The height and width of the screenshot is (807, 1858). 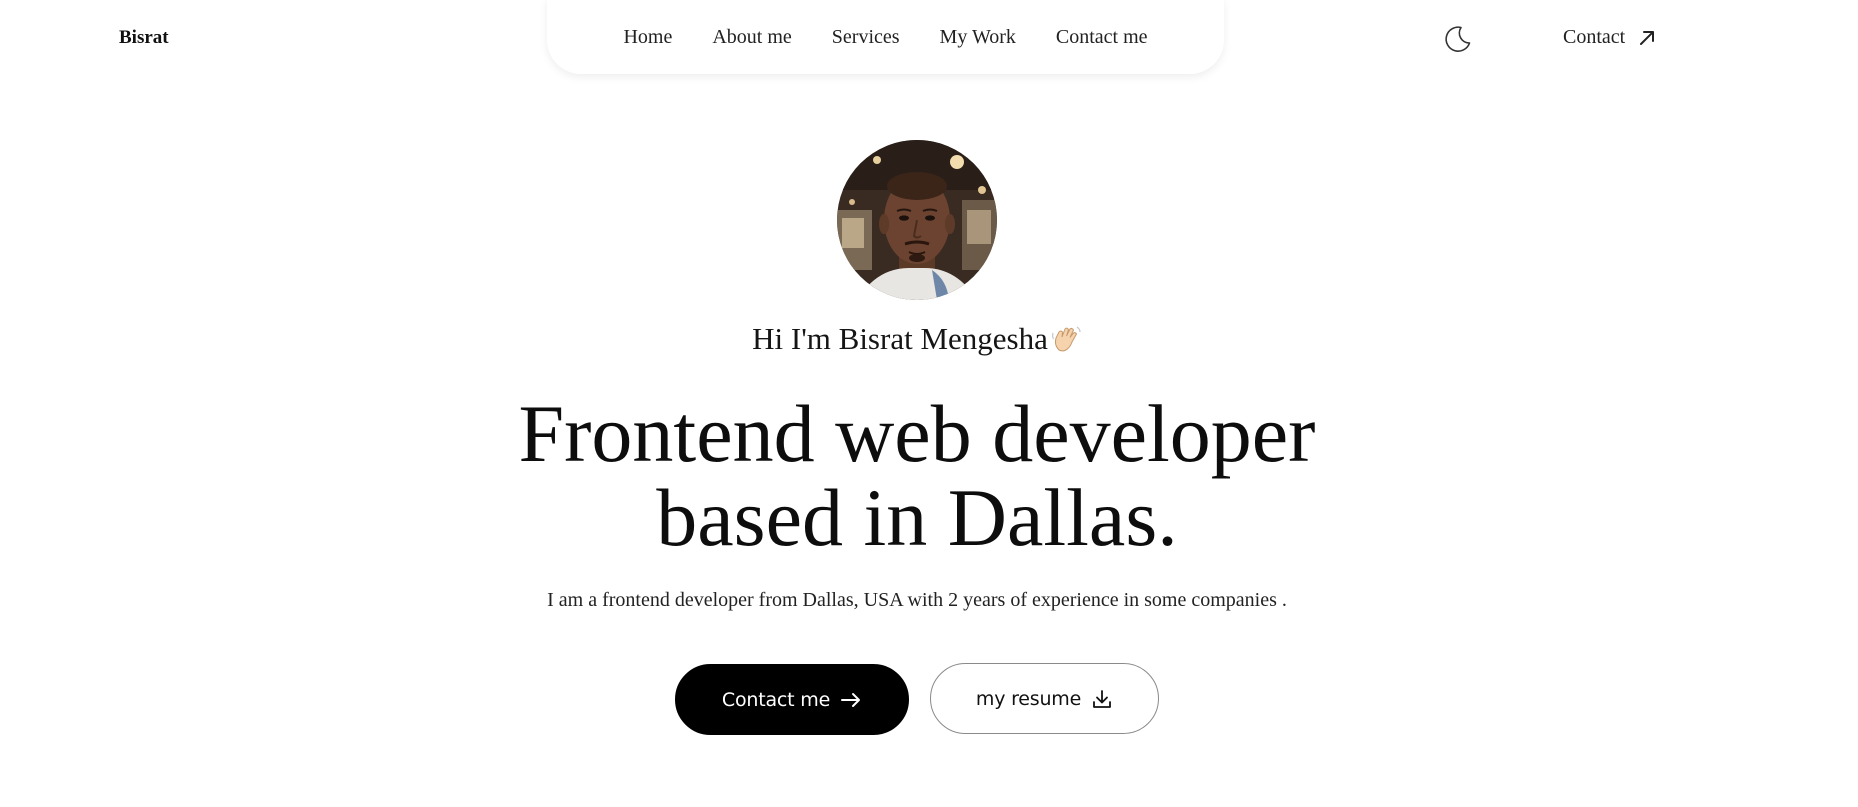 I want to click on header-contact-link: Contact, so click(x=1610, y=37).